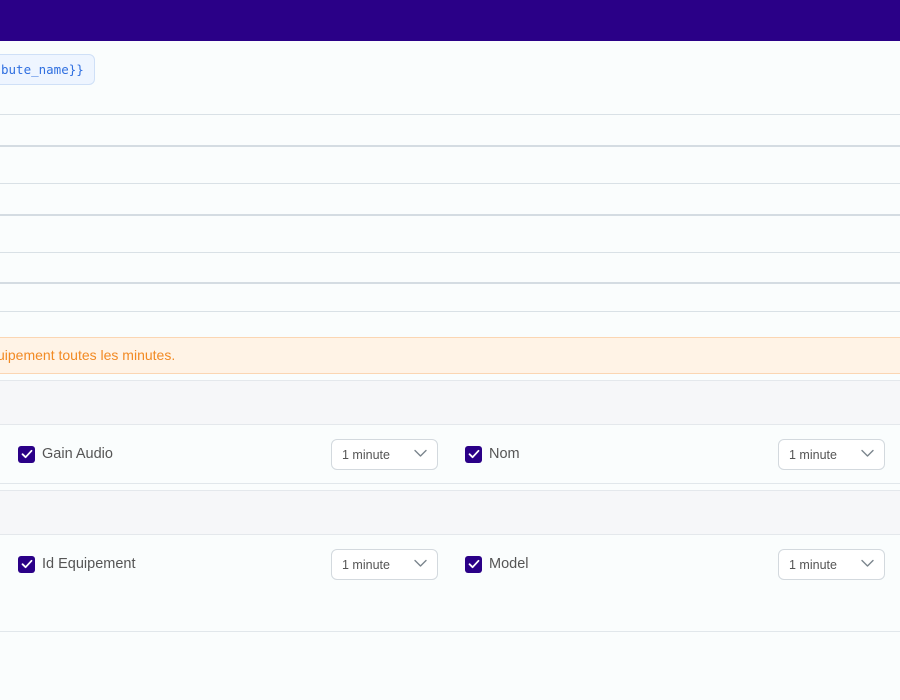  I want to click on checkbox-gain-audio, so click(26, 454).